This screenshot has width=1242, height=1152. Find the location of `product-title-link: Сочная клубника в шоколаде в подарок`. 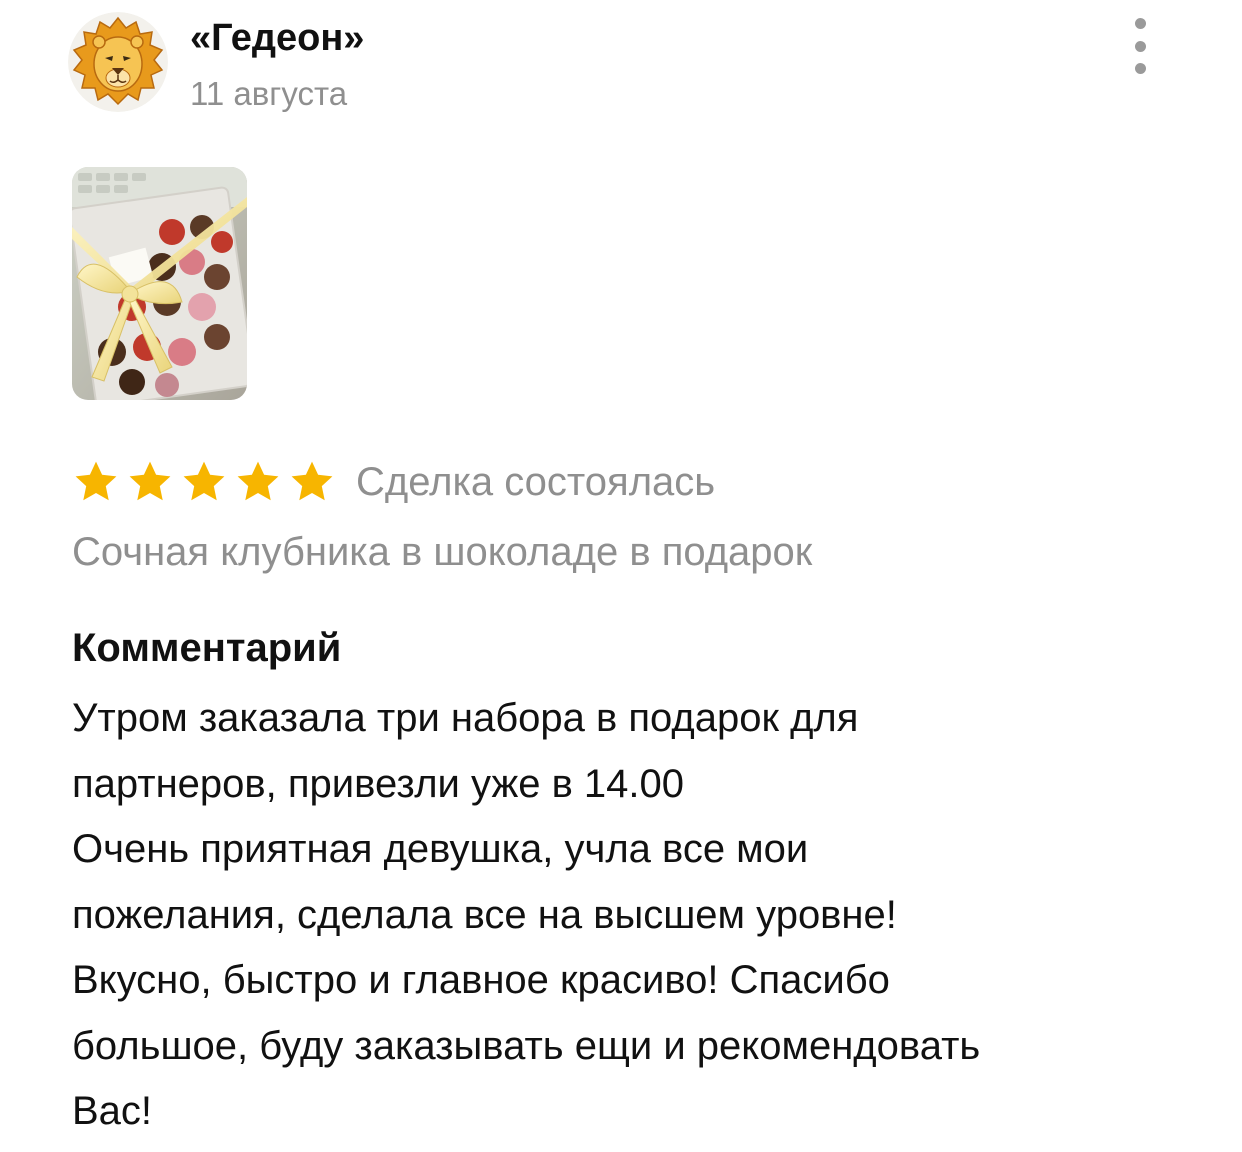

product-title-link: Сочная клубника в шоколаде в подарок is located at coordinates (442, 552).